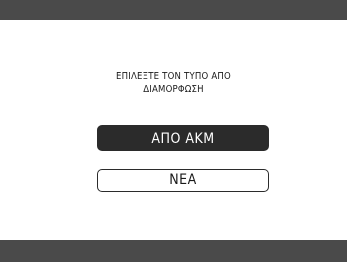 The width and height of the screenshot is (347, 262). I want to click on bottom-bar, so click(173, 251).